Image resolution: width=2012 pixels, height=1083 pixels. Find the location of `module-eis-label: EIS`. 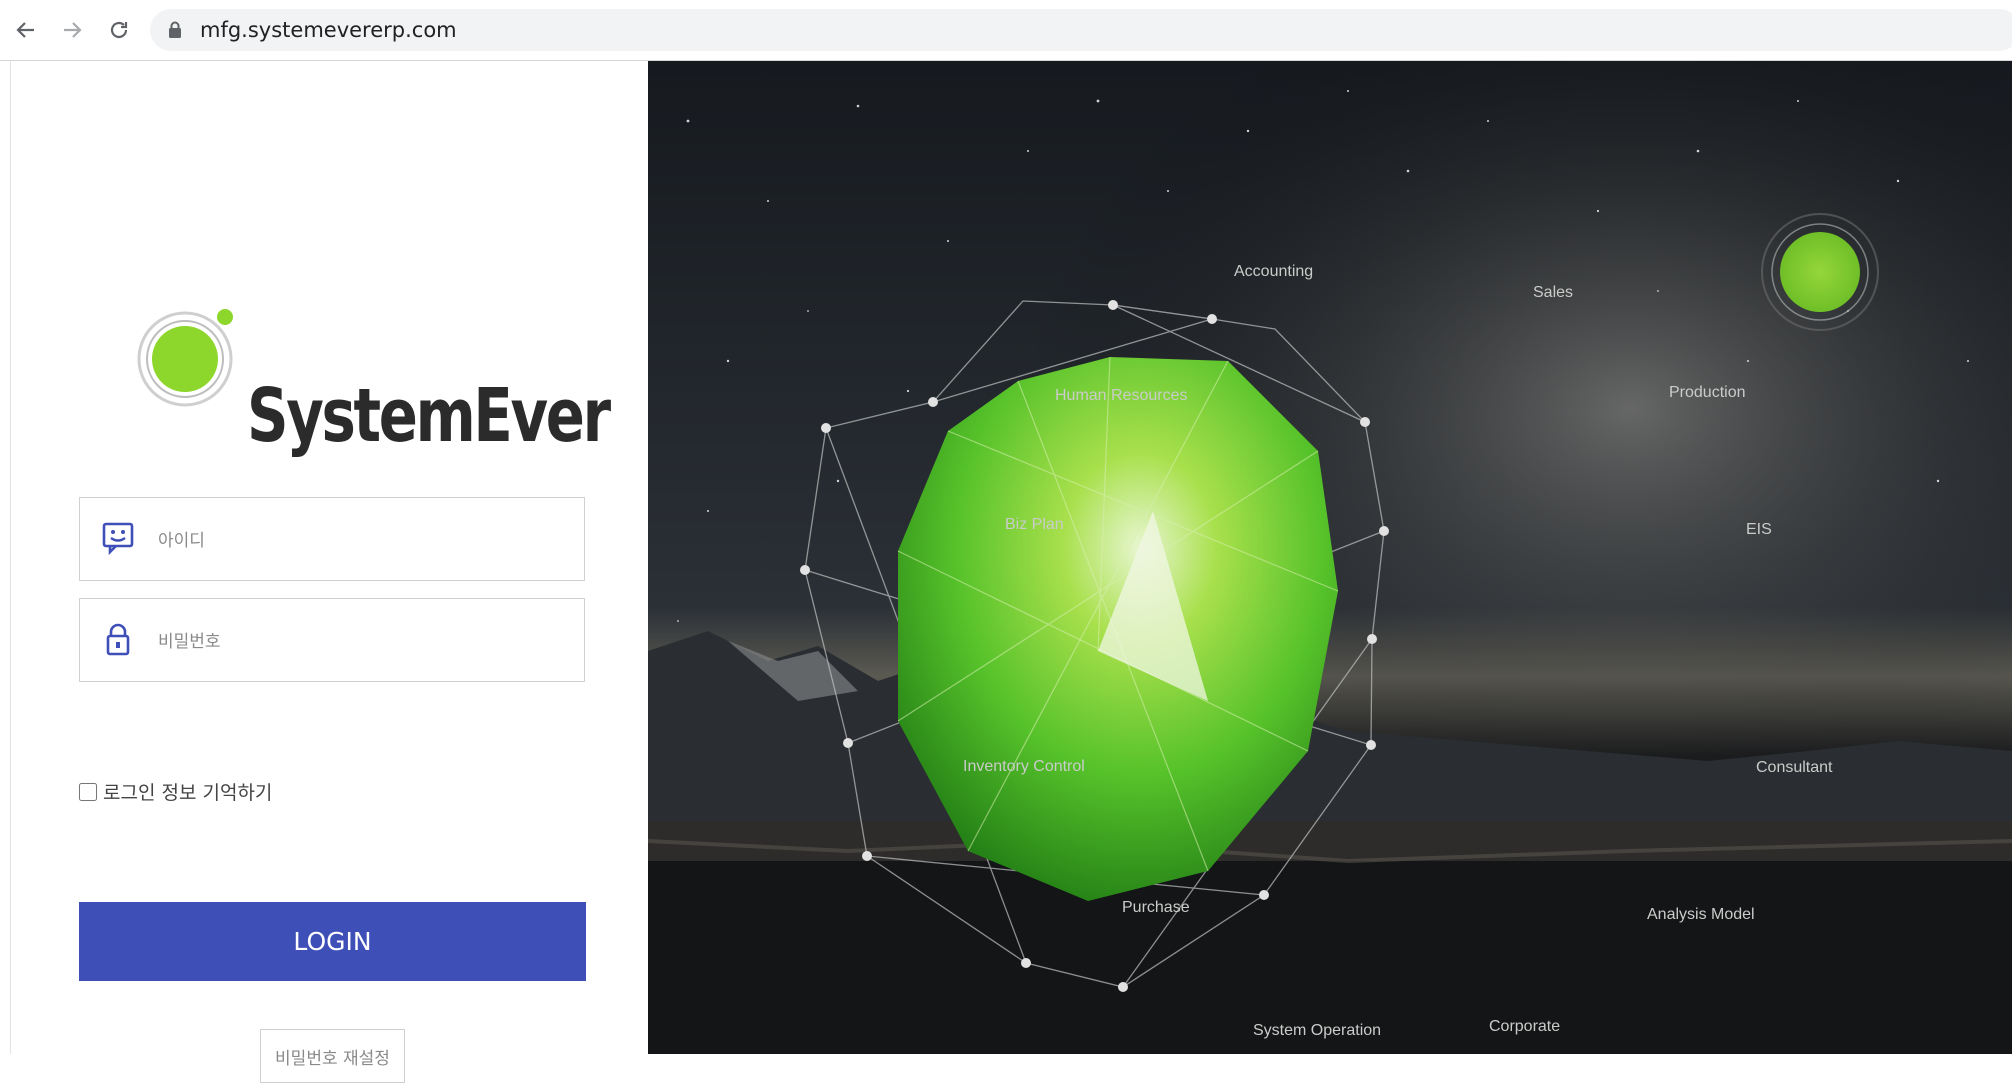

module-eis-label: EIS is located at coordinates (1759, 529).